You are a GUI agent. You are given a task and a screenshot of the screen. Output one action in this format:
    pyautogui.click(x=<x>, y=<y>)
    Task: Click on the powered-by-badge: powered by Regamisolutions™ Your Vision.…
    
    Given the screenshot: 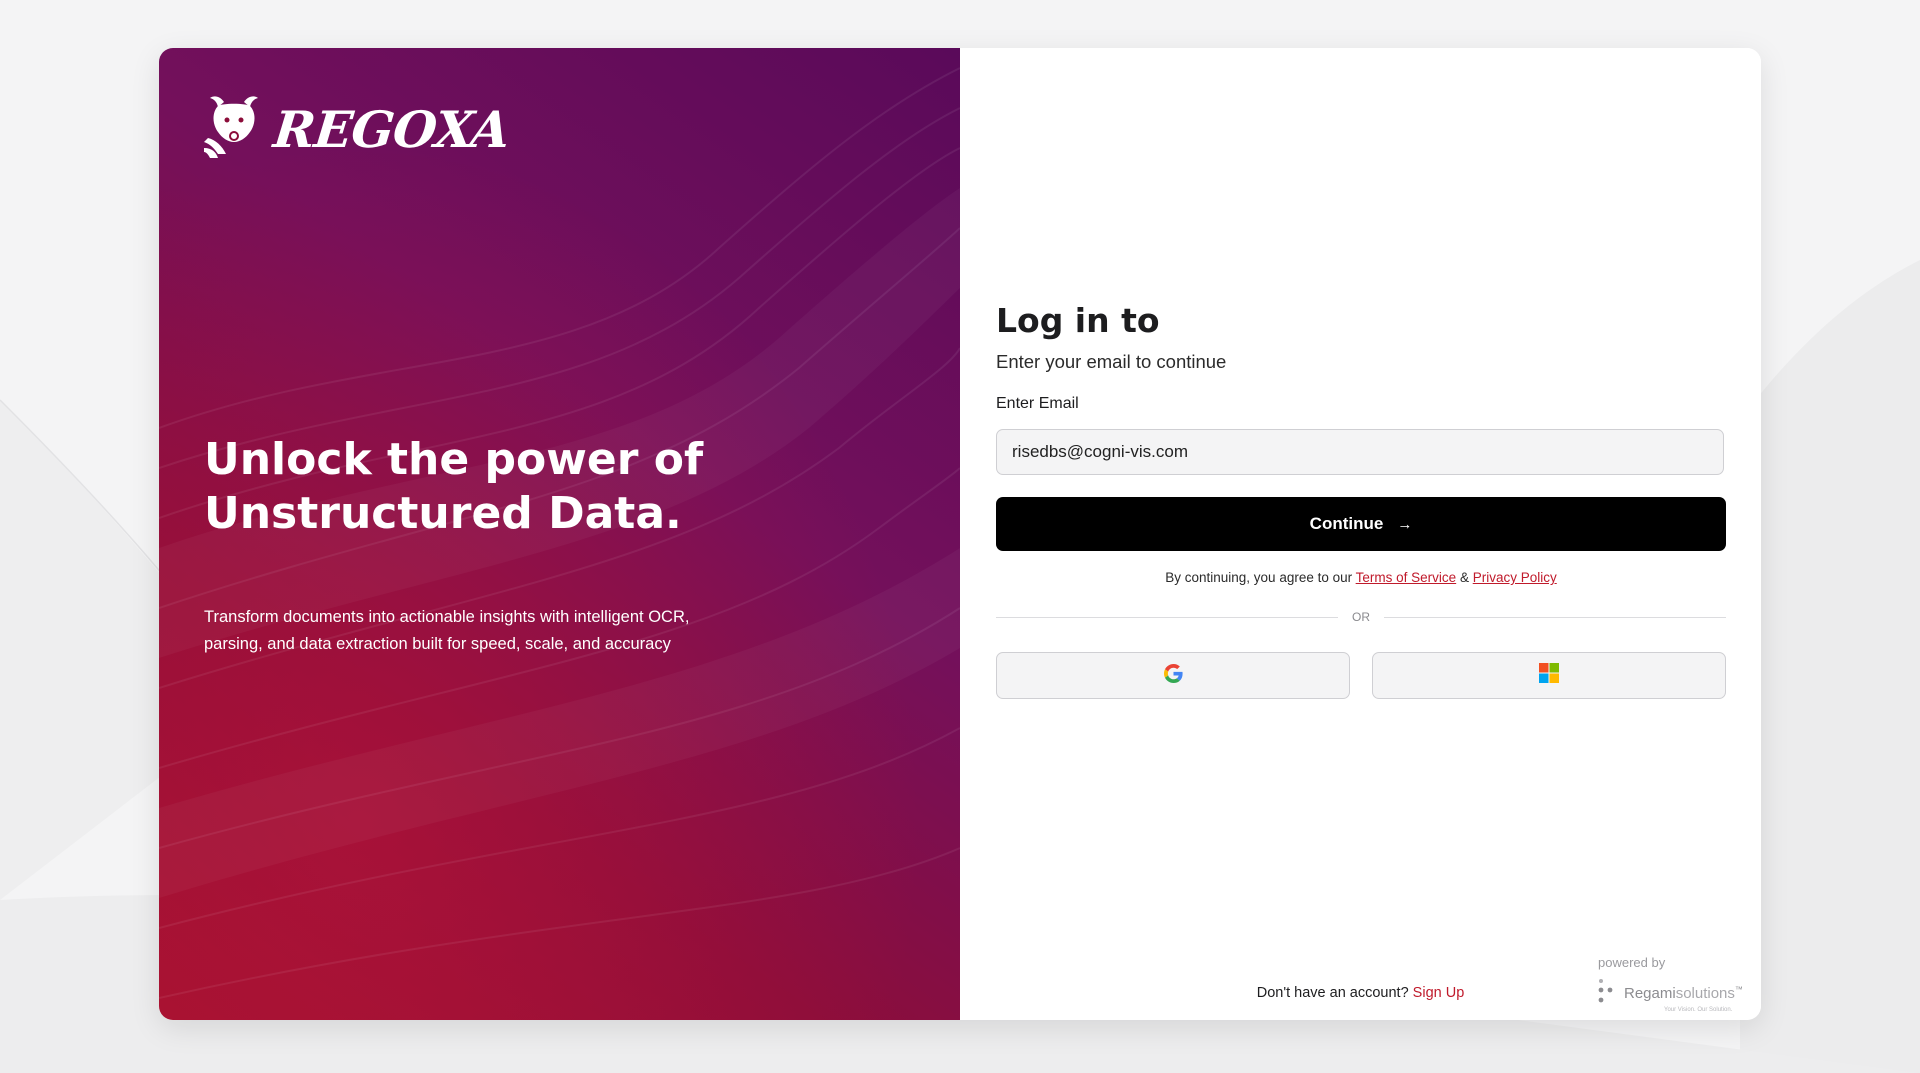 What is the action you would take?
    pyautogui.click(x=1673, y=984)
    